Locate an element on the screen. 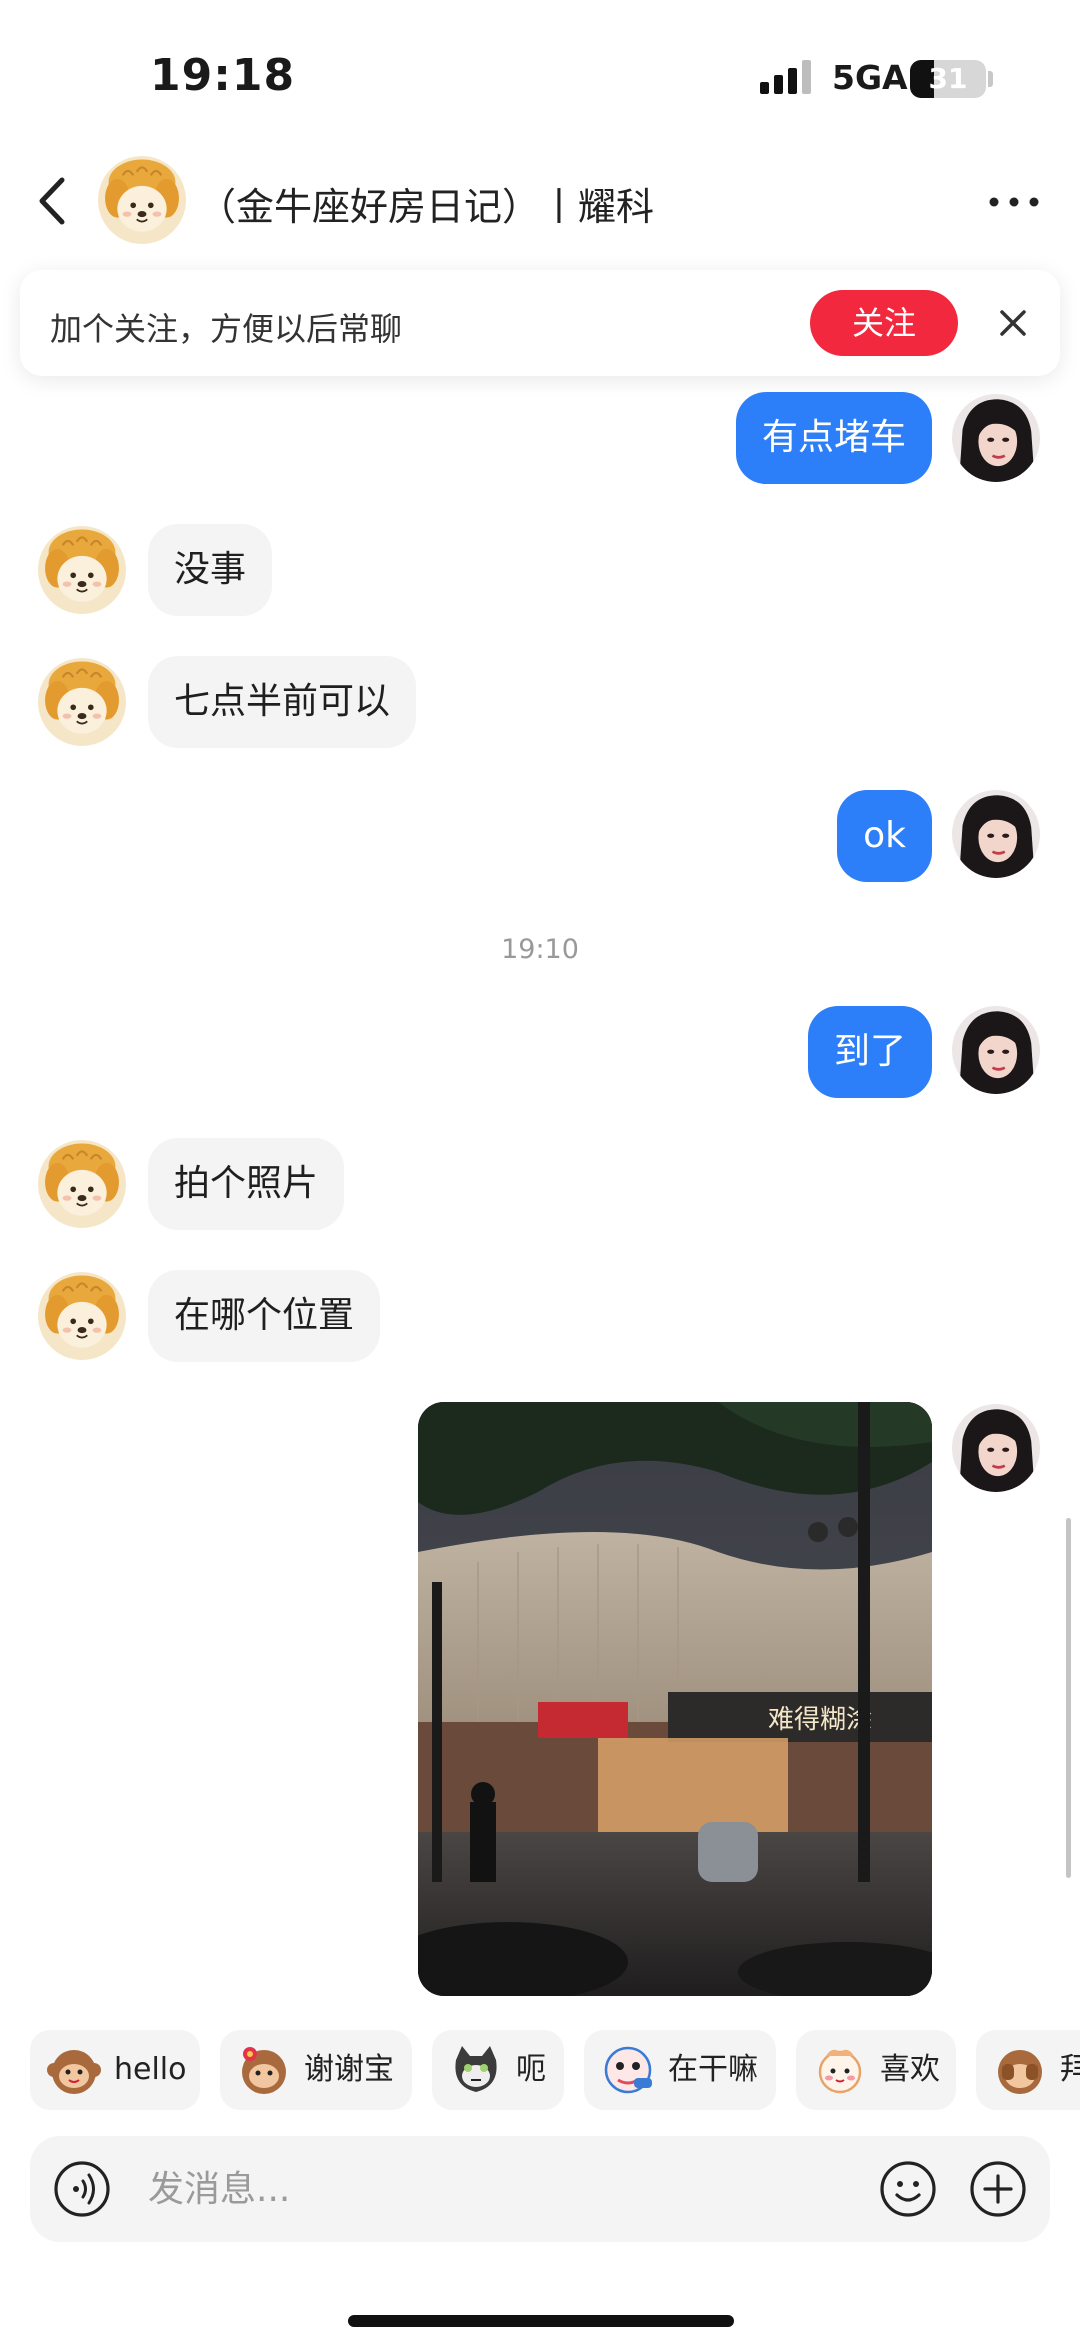 The image size is (1080, 2347). chevron-left-icon is located at coordinates (52, 201).